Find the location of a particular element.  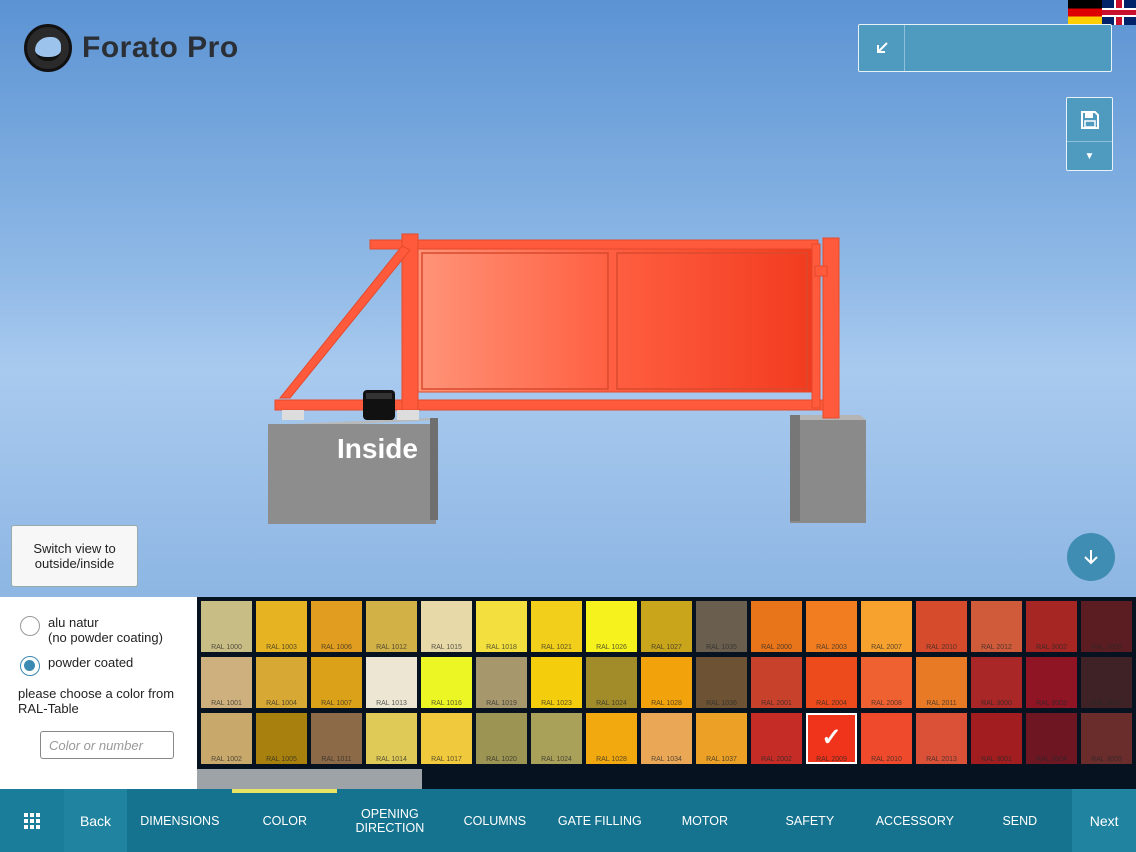

tab-columns: COLUMNS is located at coordinates (494, 820).